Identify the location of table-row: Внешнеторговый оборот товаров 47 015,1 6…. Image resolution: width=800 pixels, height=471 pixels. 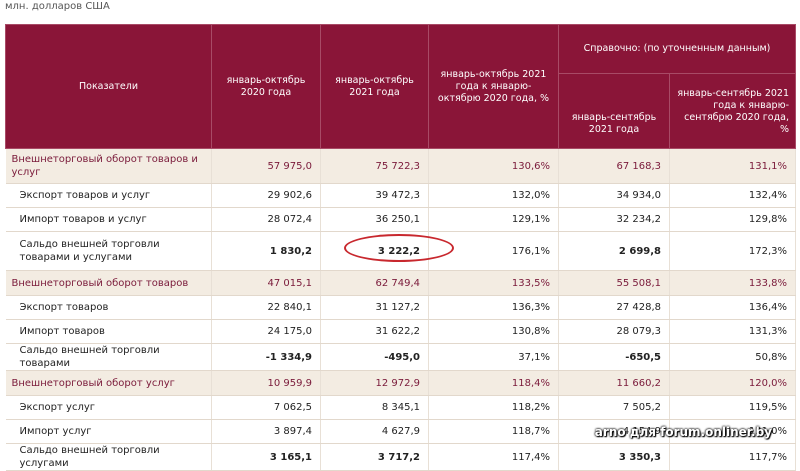
(400, 283).